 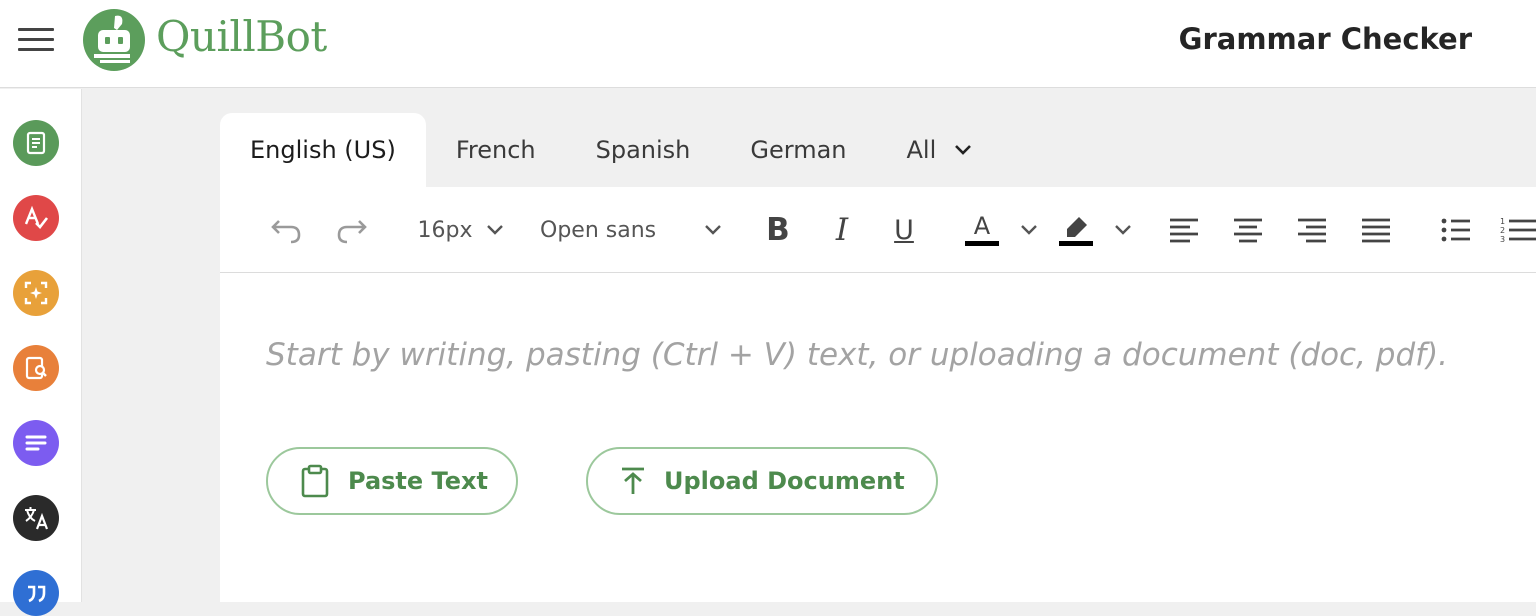 I want to click on align-left-button, so click(x=1184, y=230).